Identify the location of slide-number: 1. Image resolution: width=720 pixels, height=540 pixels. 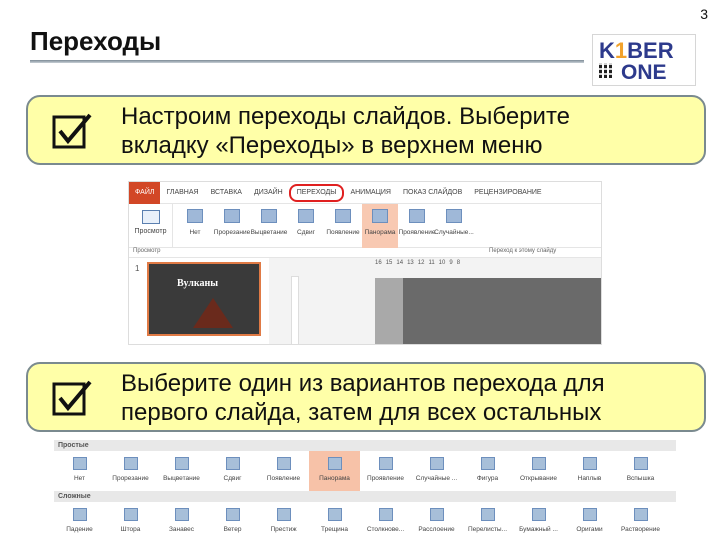
(137, 268).